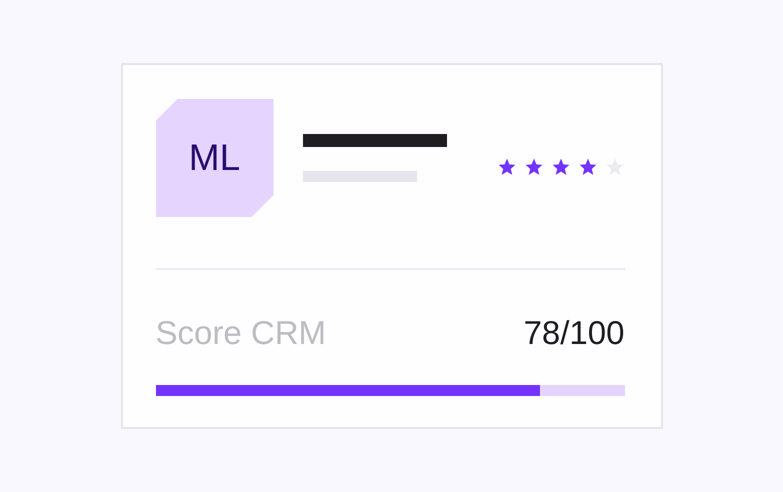  Describe the element at coordinates (215, 158) in the screenshot. I see `avatar: ML` at that location.